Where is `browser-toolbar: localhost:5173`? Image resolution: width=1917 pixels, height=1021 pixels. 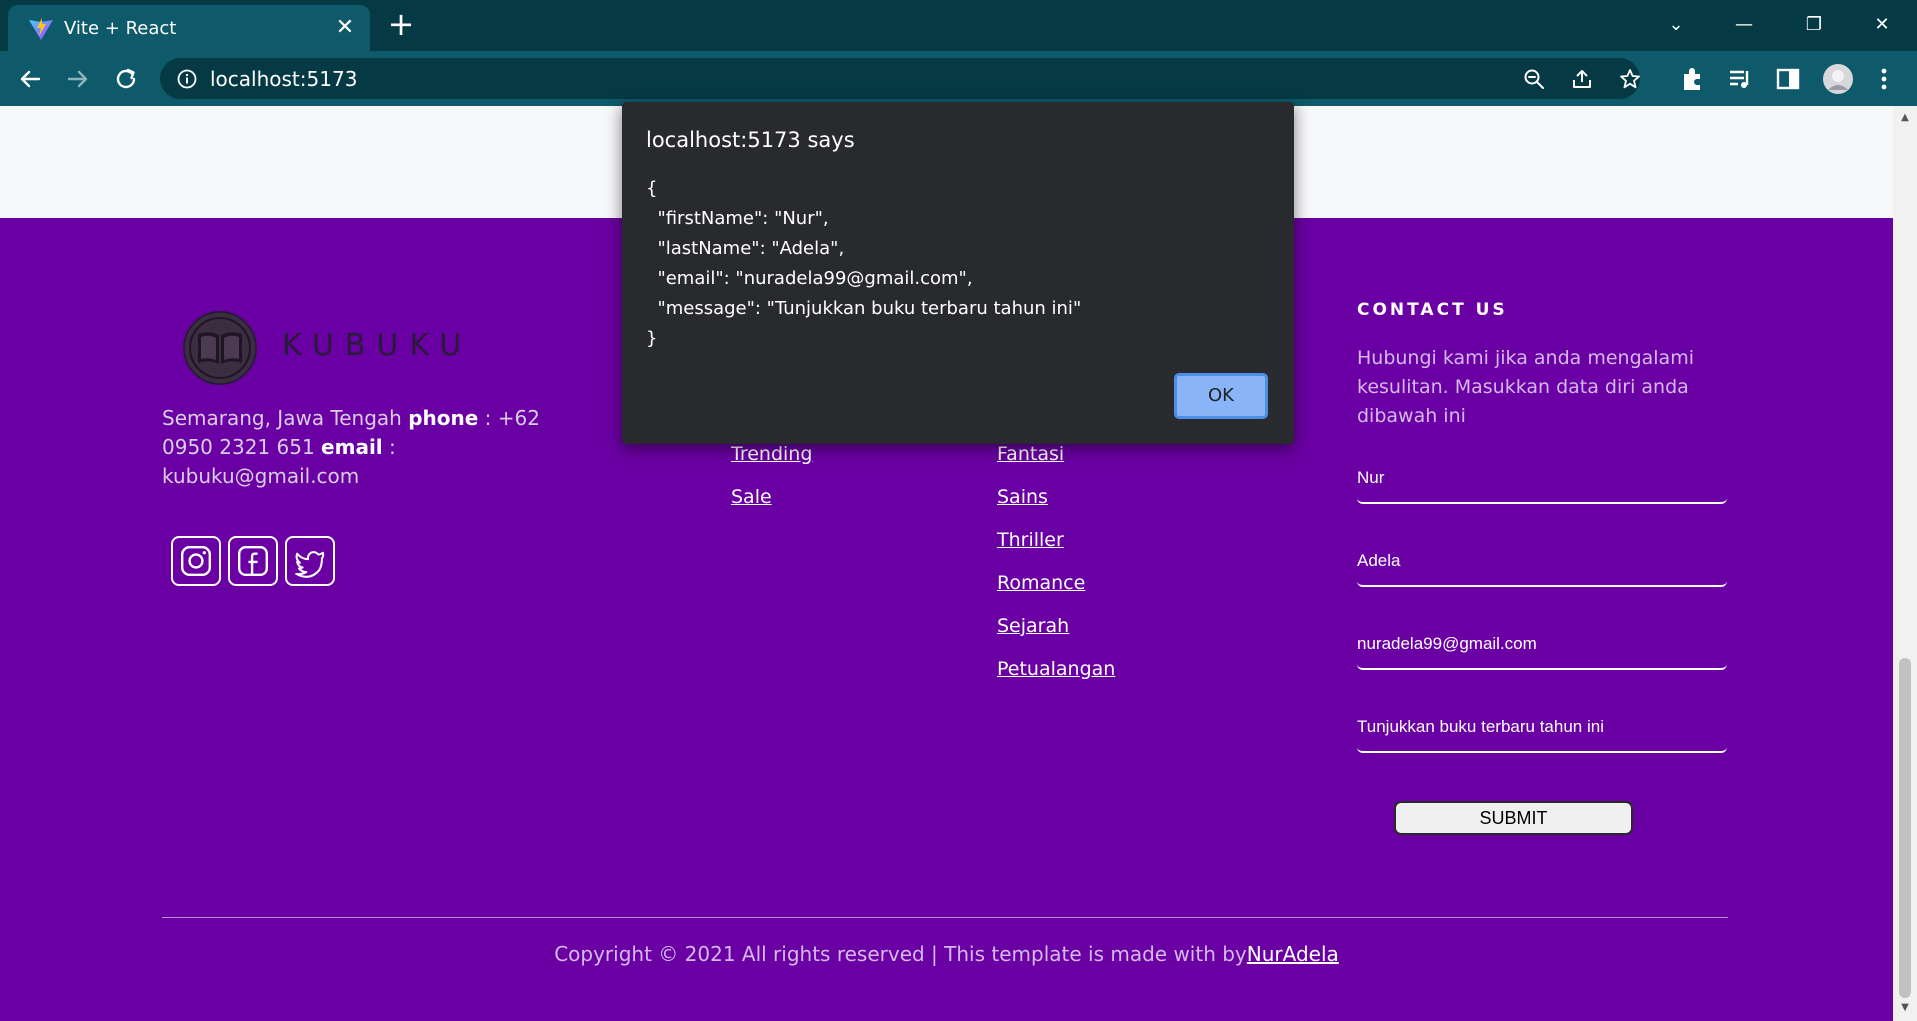 browser-toolbar: localhost:5173 is located at coordinates (958, 78).